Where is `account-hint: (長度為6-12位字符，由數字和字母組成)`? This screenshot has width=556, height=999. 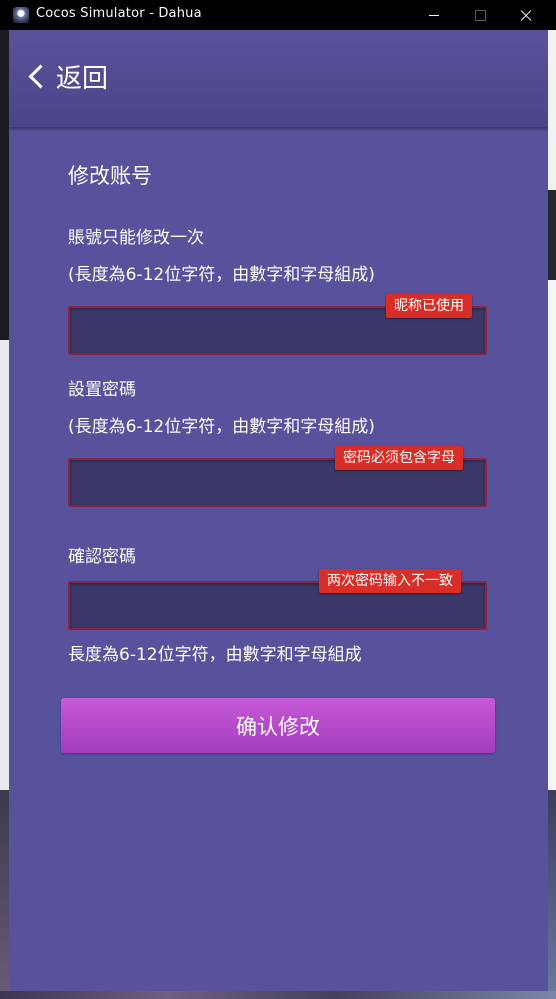 account-hint: (長度為6-12位字符，由數字和字母組成) is located at coordinates (221, 275).